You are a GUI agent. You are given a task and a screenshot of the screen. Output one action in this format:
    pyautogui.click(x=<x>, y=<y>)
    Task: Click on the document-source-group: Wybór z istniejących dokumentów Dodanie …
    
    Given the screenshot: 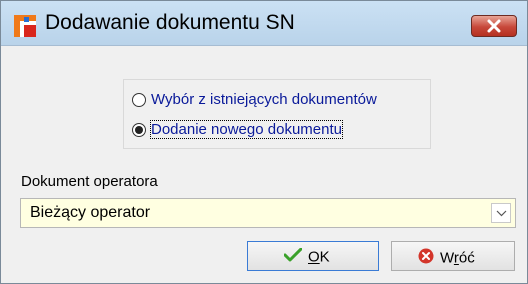 What is the action you would take?
    pyautogui.click(x=277, y=114)
    